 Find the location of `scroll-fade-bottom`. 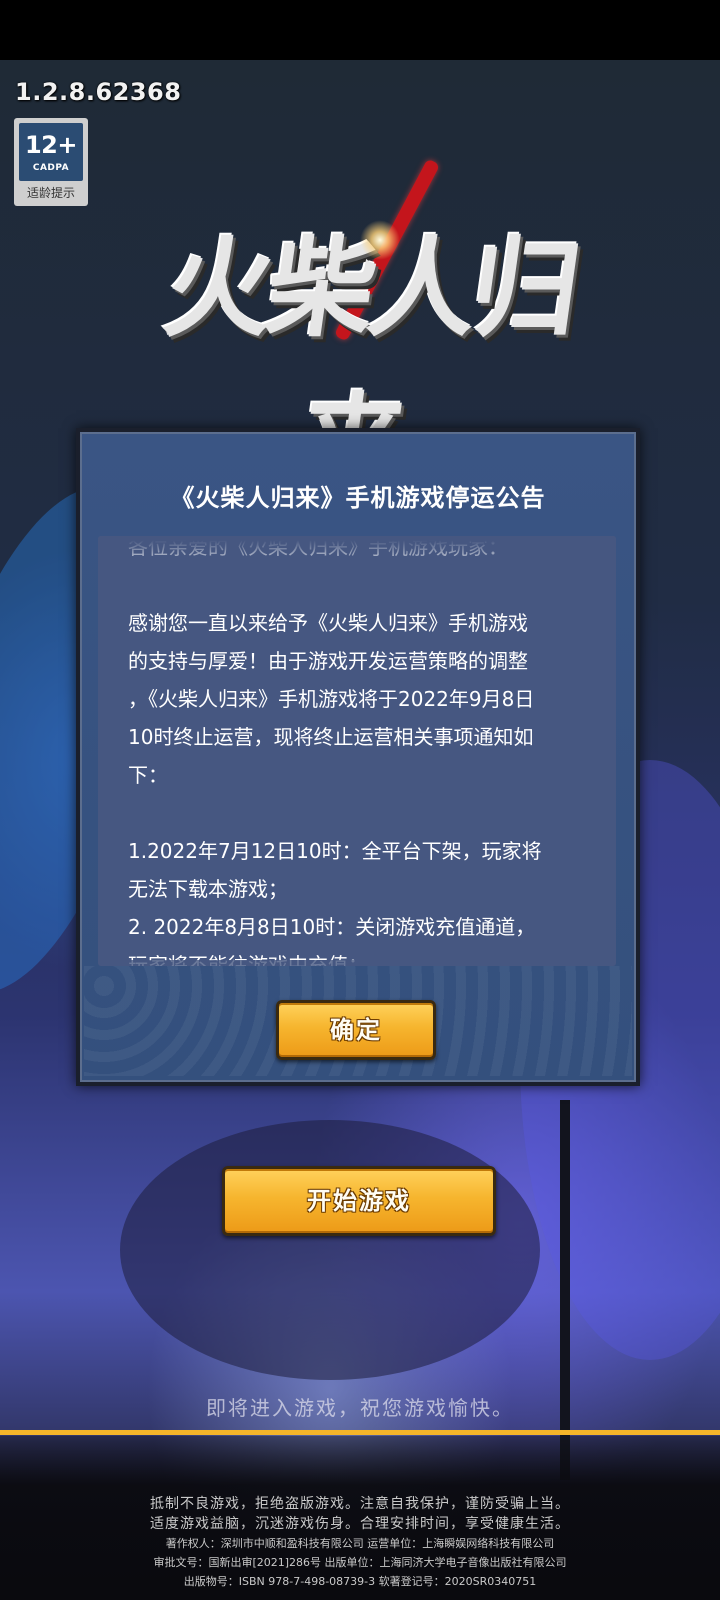

scroll-fade-bottom is located at coordinates (357, 963).